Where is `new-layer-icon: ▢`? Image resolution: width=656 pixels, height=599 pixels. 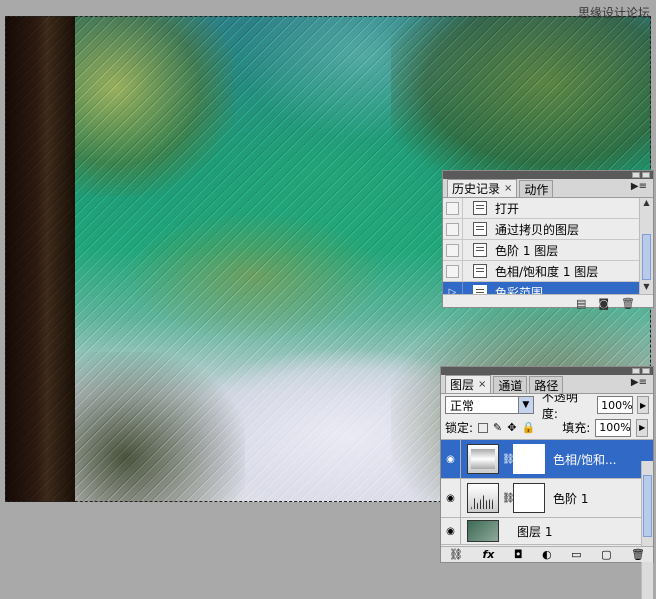
new-layer-icon: ▢ is located at coordinates (606, 554).